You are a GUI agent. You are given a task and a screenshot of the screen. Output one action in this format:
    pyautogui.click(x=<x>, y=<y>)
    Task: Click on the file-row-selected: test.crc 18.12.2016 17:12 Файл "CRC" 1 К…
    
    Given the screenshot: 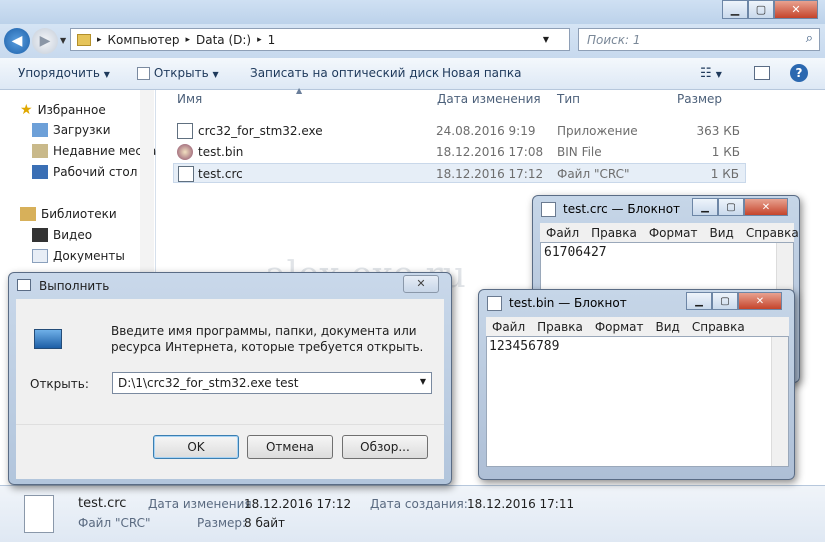 What is the action you would take?
    pyautogui.click(x=459, y=173)
    